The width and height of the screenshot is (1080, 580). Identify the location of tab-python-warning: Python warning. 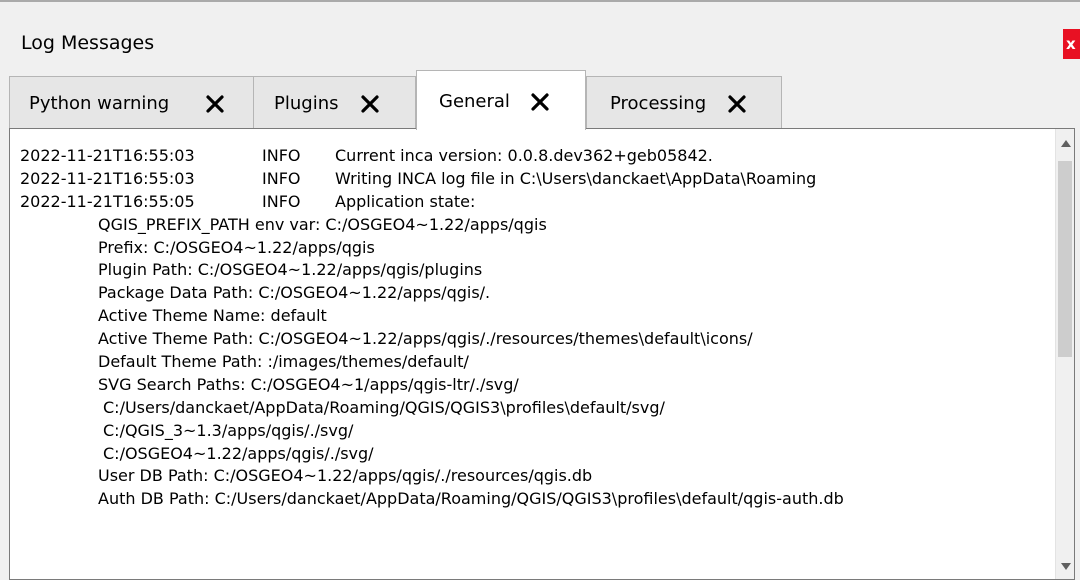
(131, 102).